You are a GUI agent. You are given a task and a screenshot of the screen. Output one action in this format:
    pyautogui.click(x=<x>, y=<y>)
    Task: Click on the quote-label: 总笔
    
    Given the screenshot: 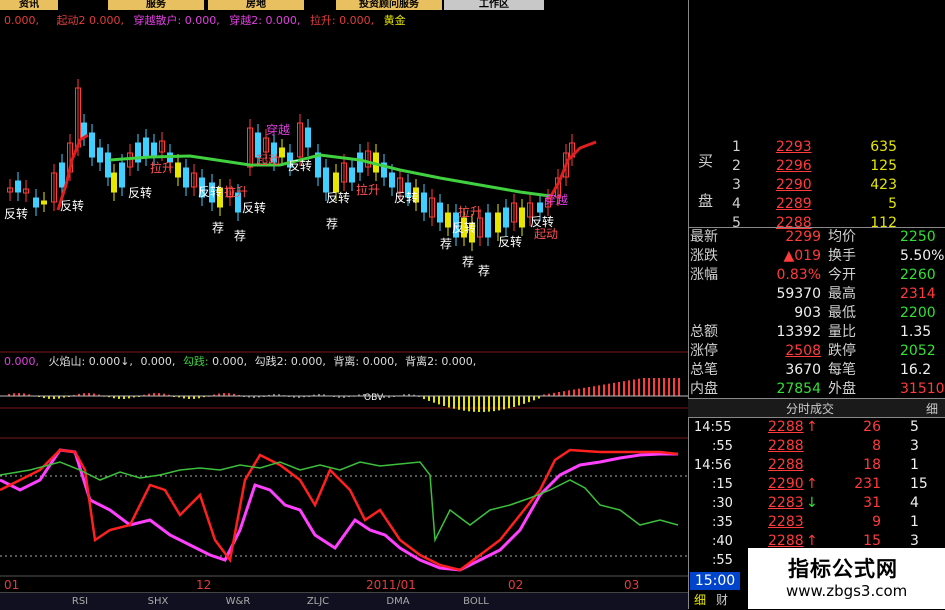 What is the action you would take?
    pyautogui.click(x=704, y=370)
    